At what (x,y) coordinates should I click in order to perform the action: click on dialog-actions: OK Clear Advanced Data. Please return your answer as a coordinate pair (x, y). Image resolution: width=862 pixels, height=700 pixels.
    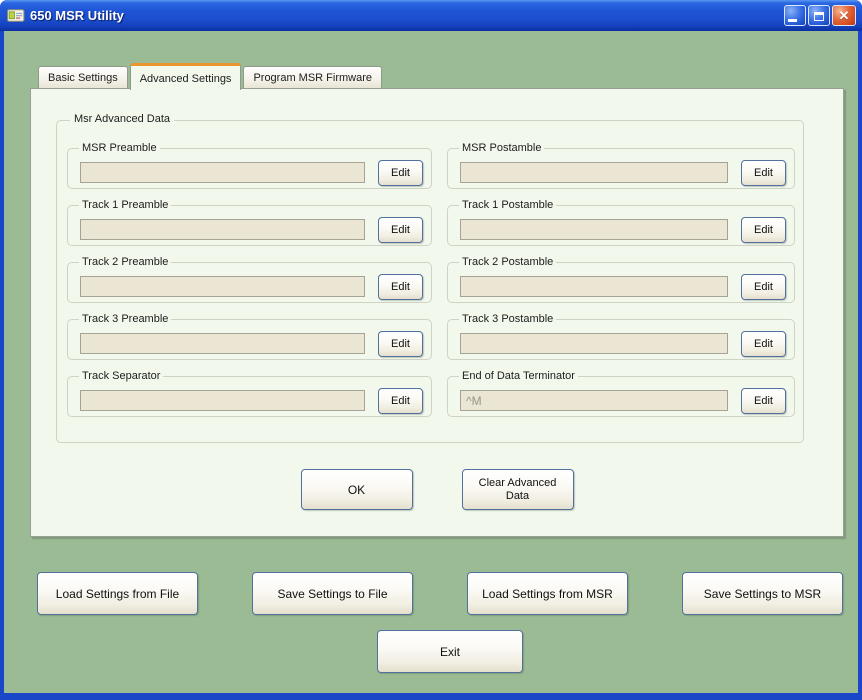
    Looking at the image, I should click on (437, 489).